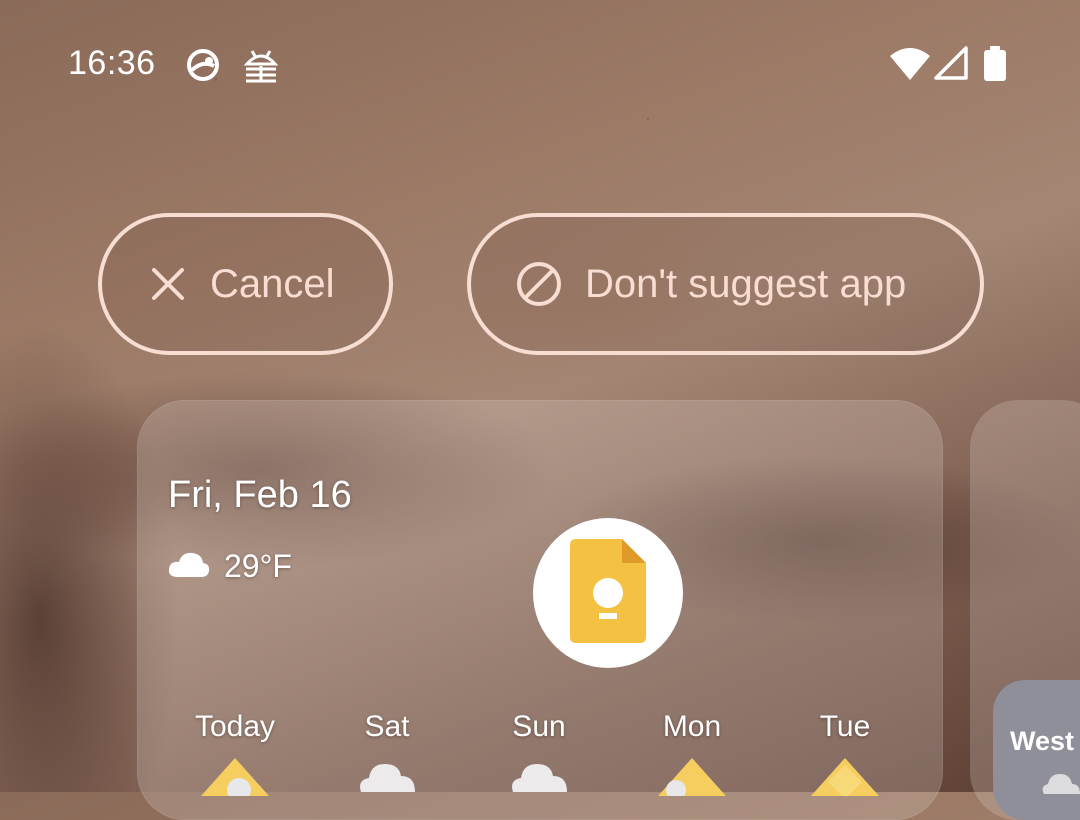  What do you see at coordinates (260, 495) in the screenshot?
I see `weather-date: Fri, Feb 16` at bounding box center [260, 495].